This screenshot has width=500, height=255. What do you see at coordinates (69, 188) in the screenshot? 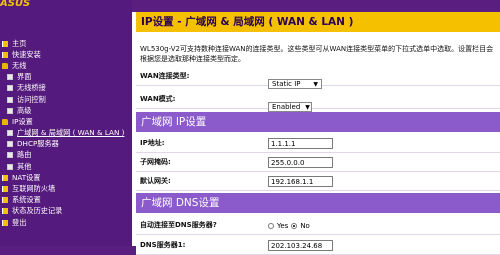
I see `sidebar-item: 互联网防火墙` at bounding box center [69, 188].